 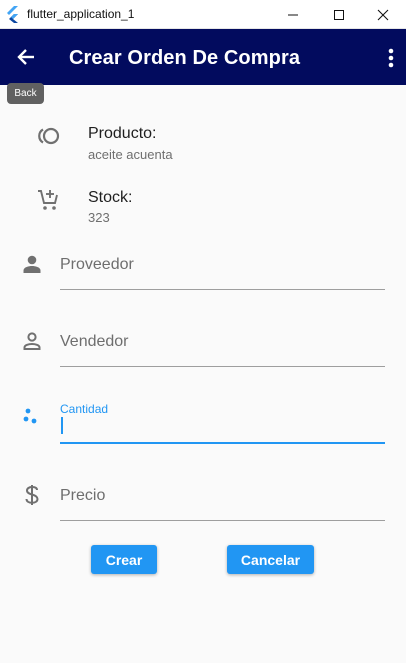 I want to click on cancelar-button: Cancelar, so click(x=270, y=559).